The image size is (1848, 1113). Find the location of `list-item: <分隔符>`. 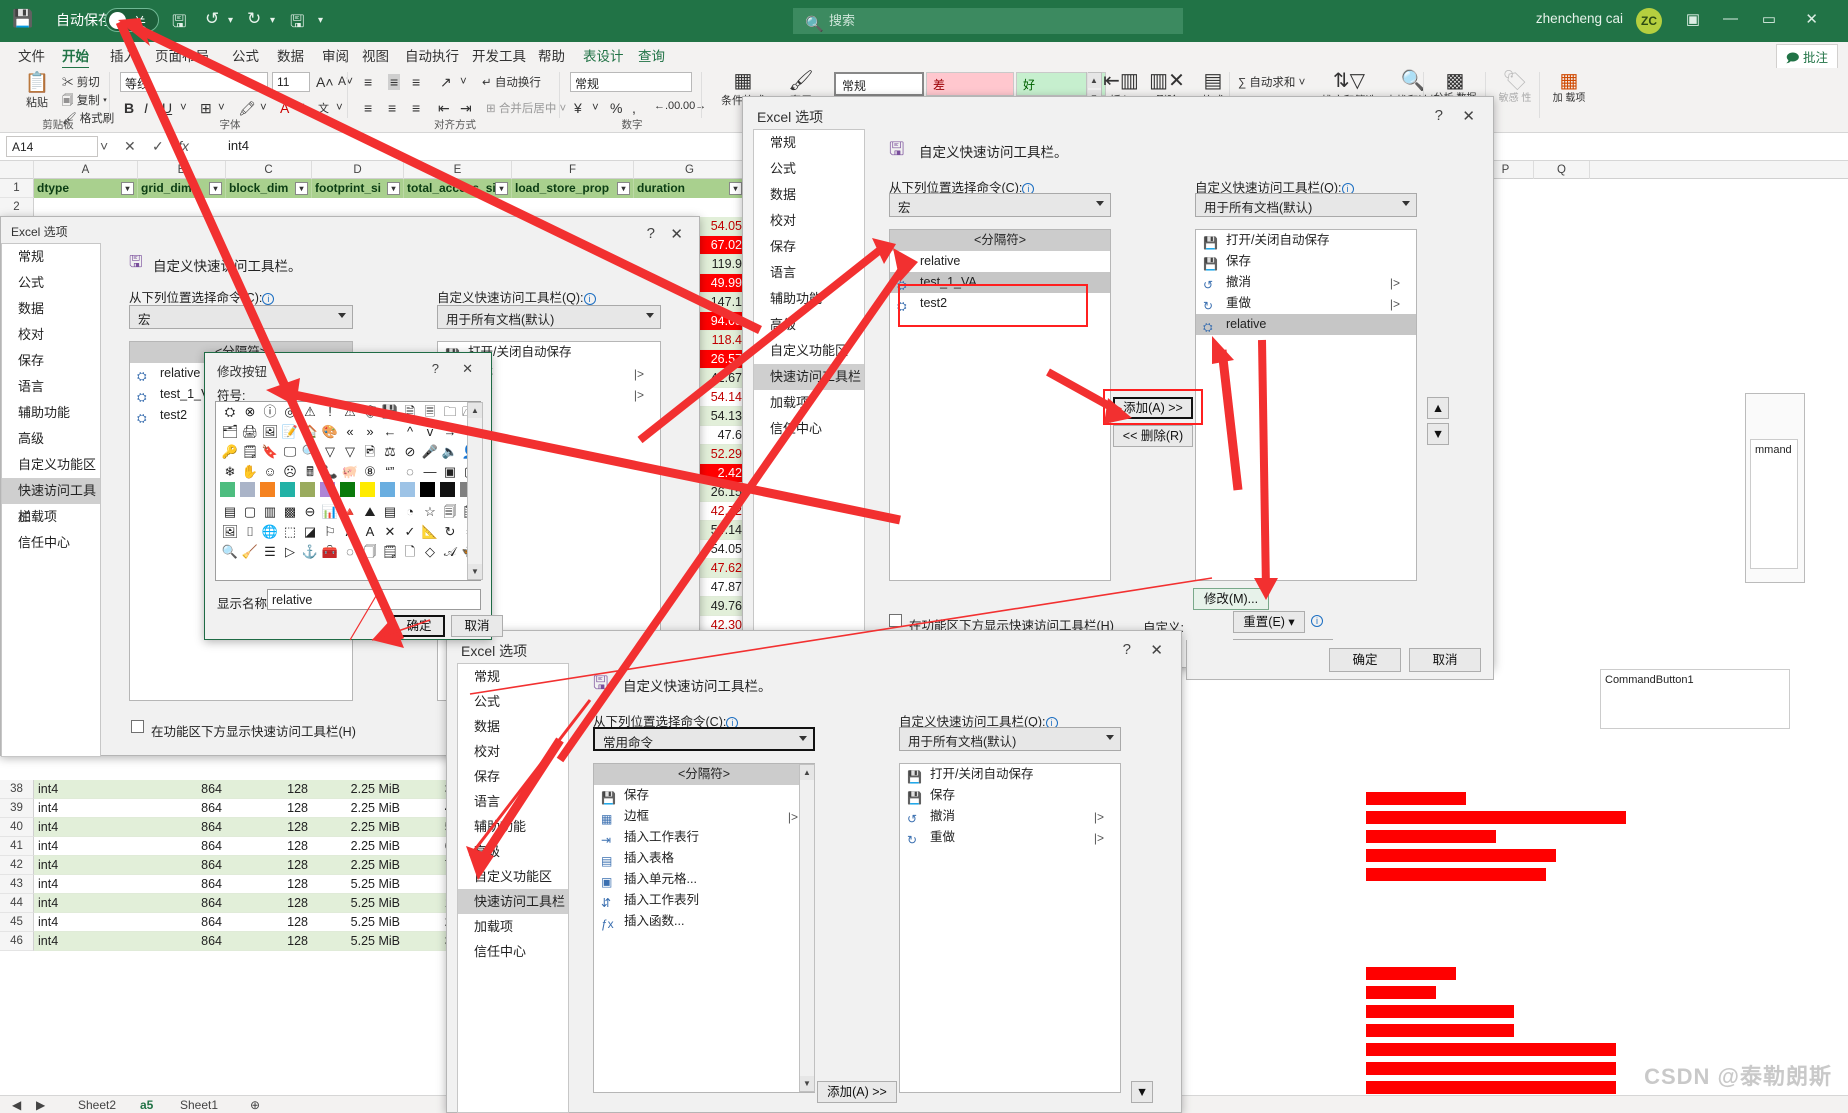

list-item: <分隔符> is located at coordinates (1000, 240).